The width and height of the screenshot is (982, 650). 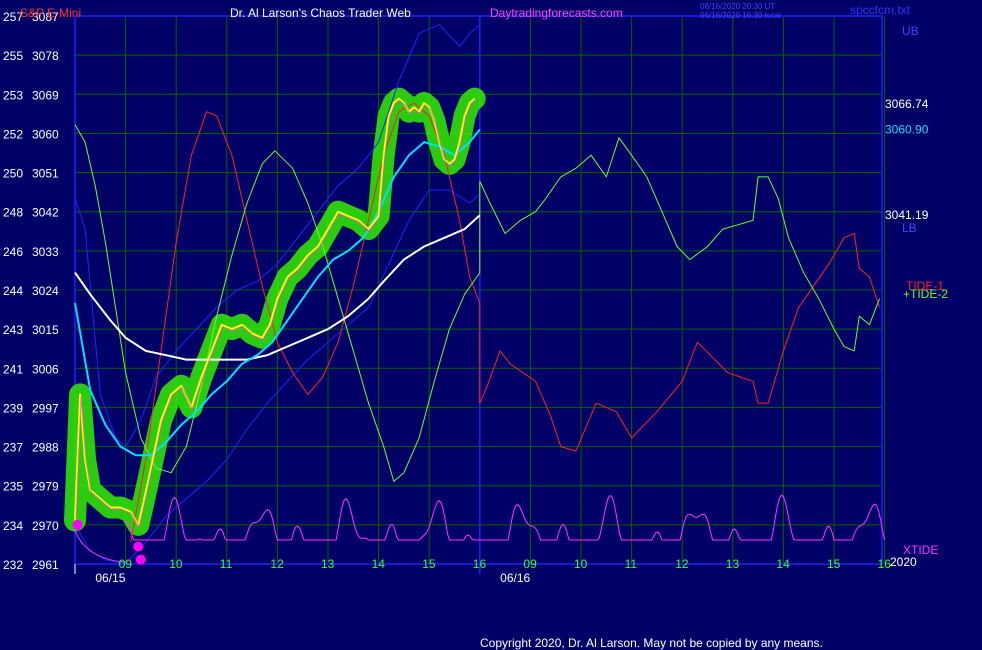 I want to click on left-tick-label: 232, so click(x=13, y=565).